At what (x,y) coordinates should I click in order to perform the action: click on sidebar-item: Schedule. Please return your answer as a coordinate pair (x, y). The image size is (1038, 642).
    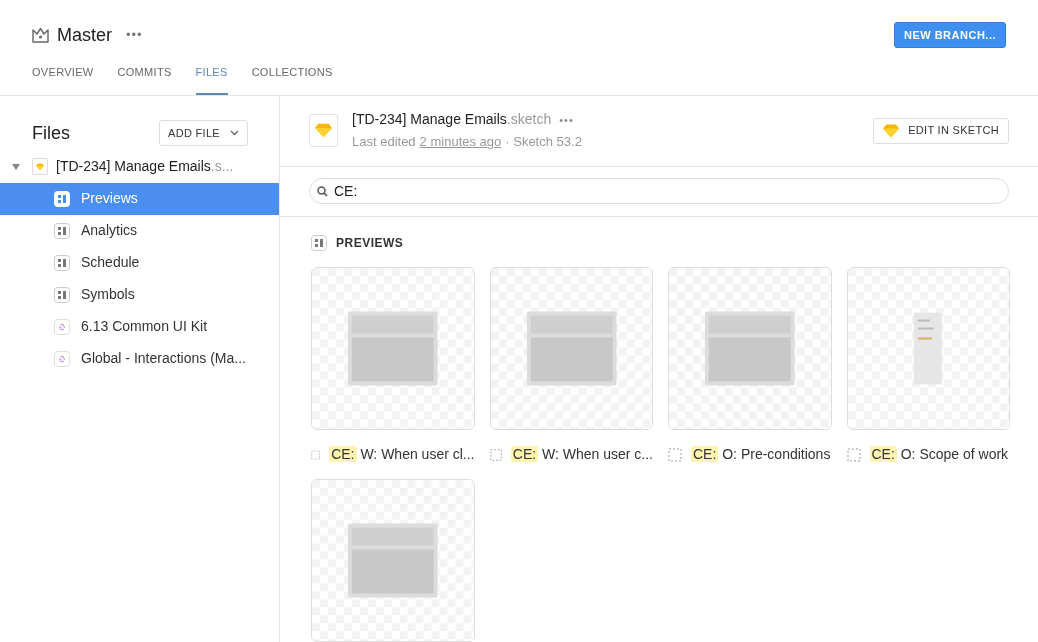
    Looking at the image, I should click on (139, 262).